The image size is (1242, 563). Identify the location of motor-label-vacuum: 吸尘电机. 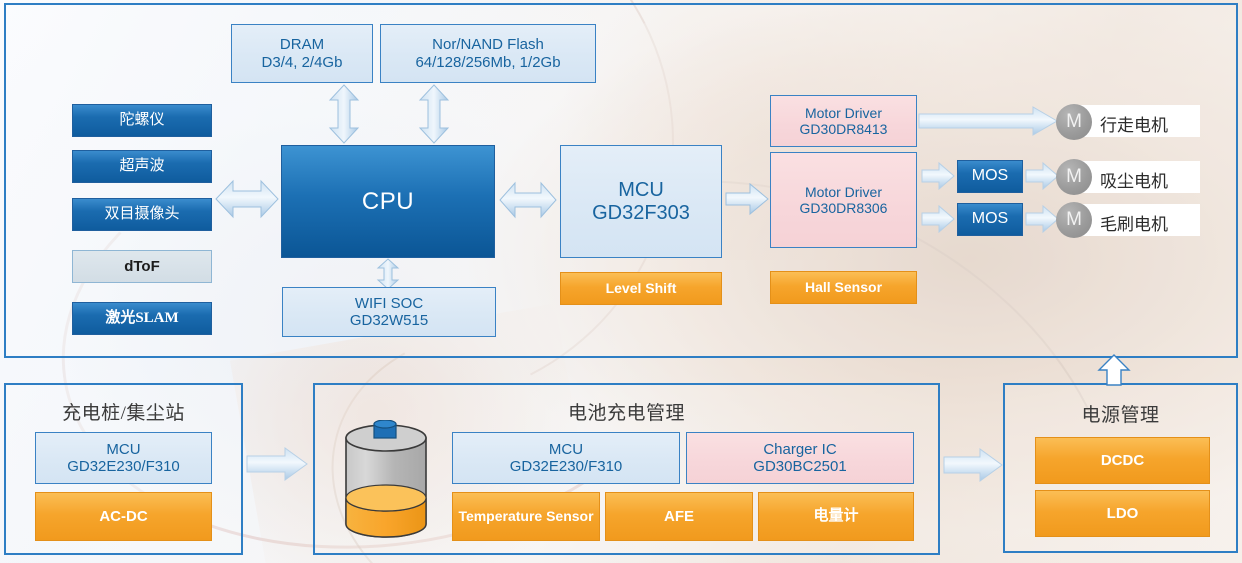
(1134, 181).